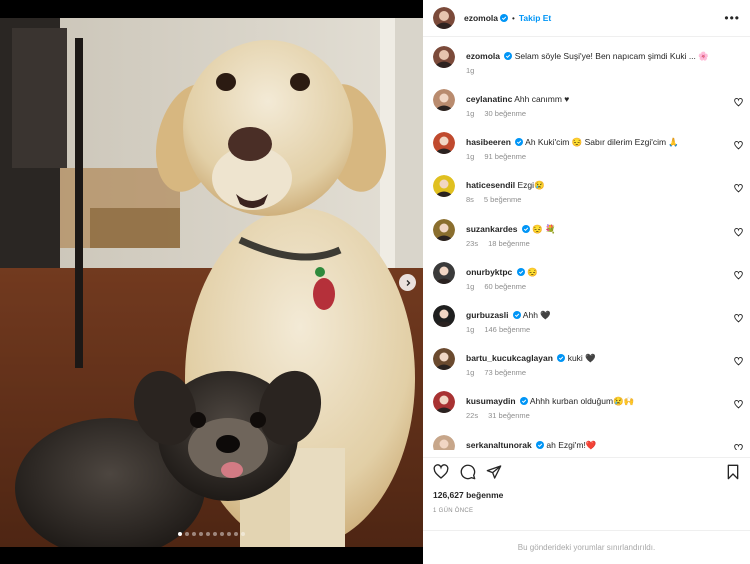 This screenshot has width=750, height=564. Describe the element at coordinates (441, 472) in the screenshot. I see `like-heart-icon` at that location.